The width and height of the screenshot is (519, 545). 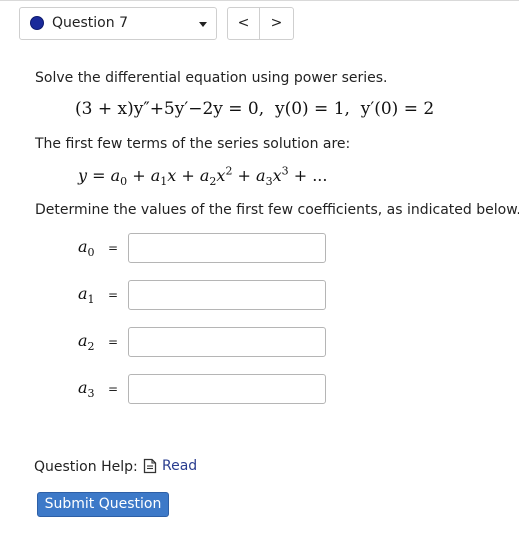 I want to click on series-subscript: 3, so click(x=269, y=182).